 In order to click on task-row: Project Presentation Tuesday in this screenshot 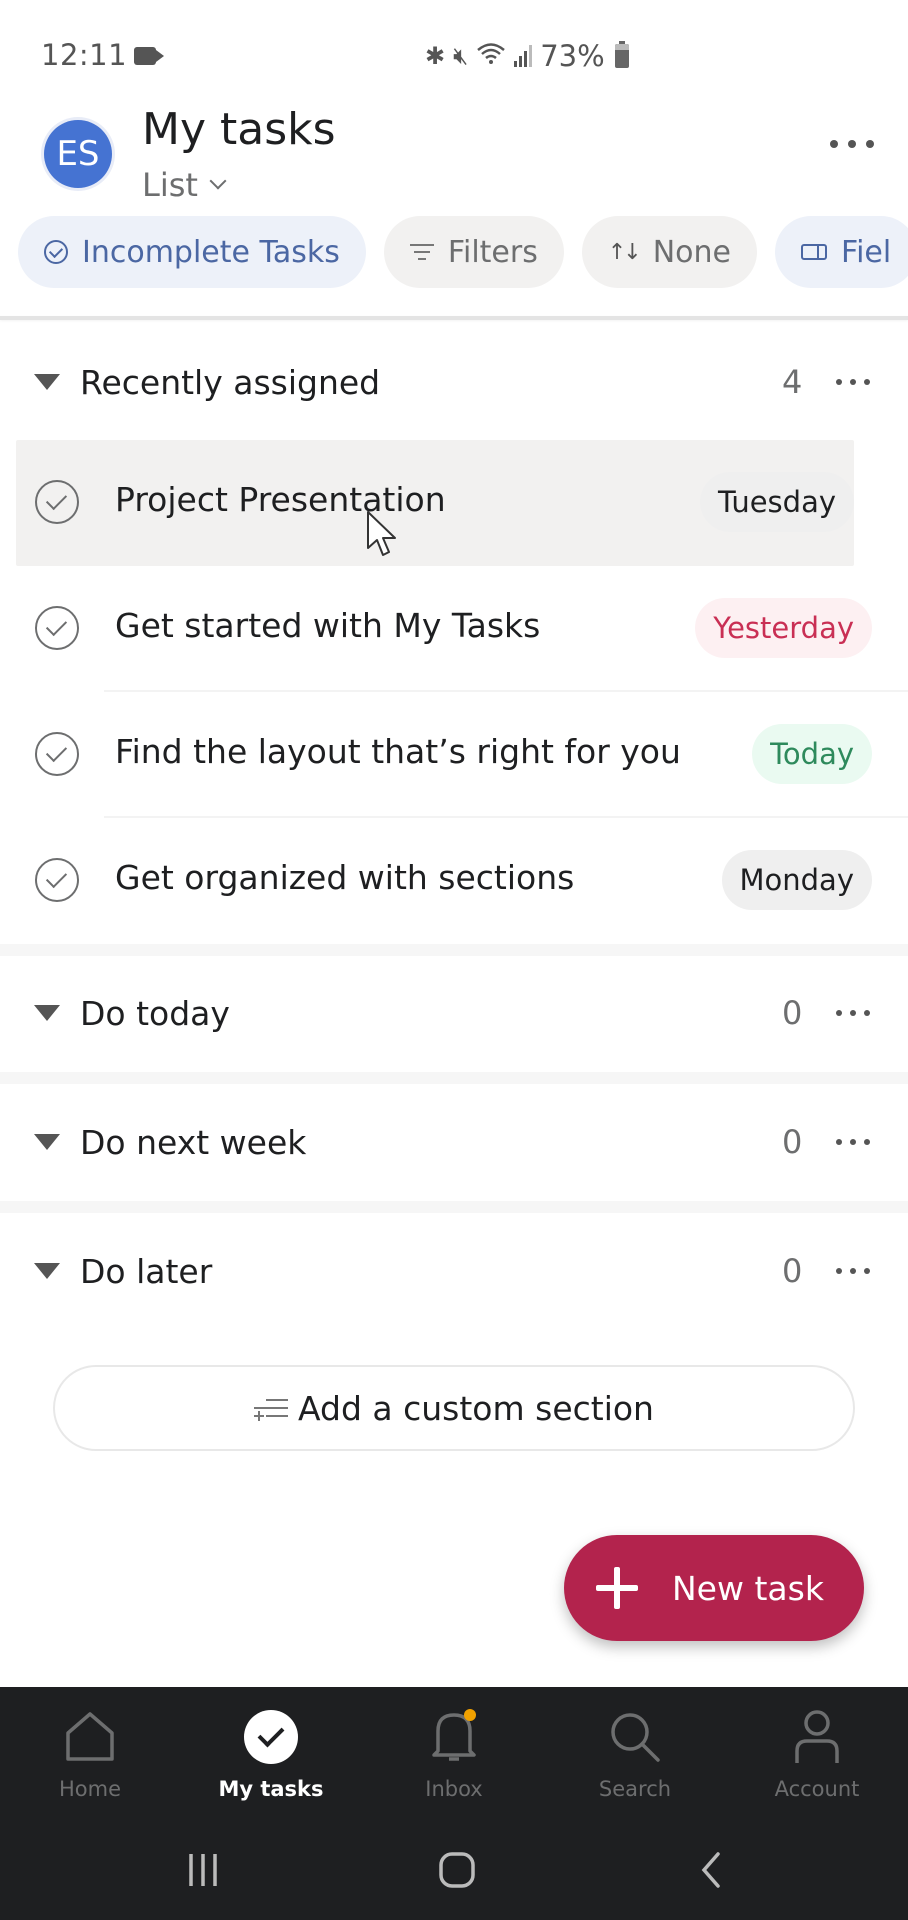, I will do `click(435, 503)`.